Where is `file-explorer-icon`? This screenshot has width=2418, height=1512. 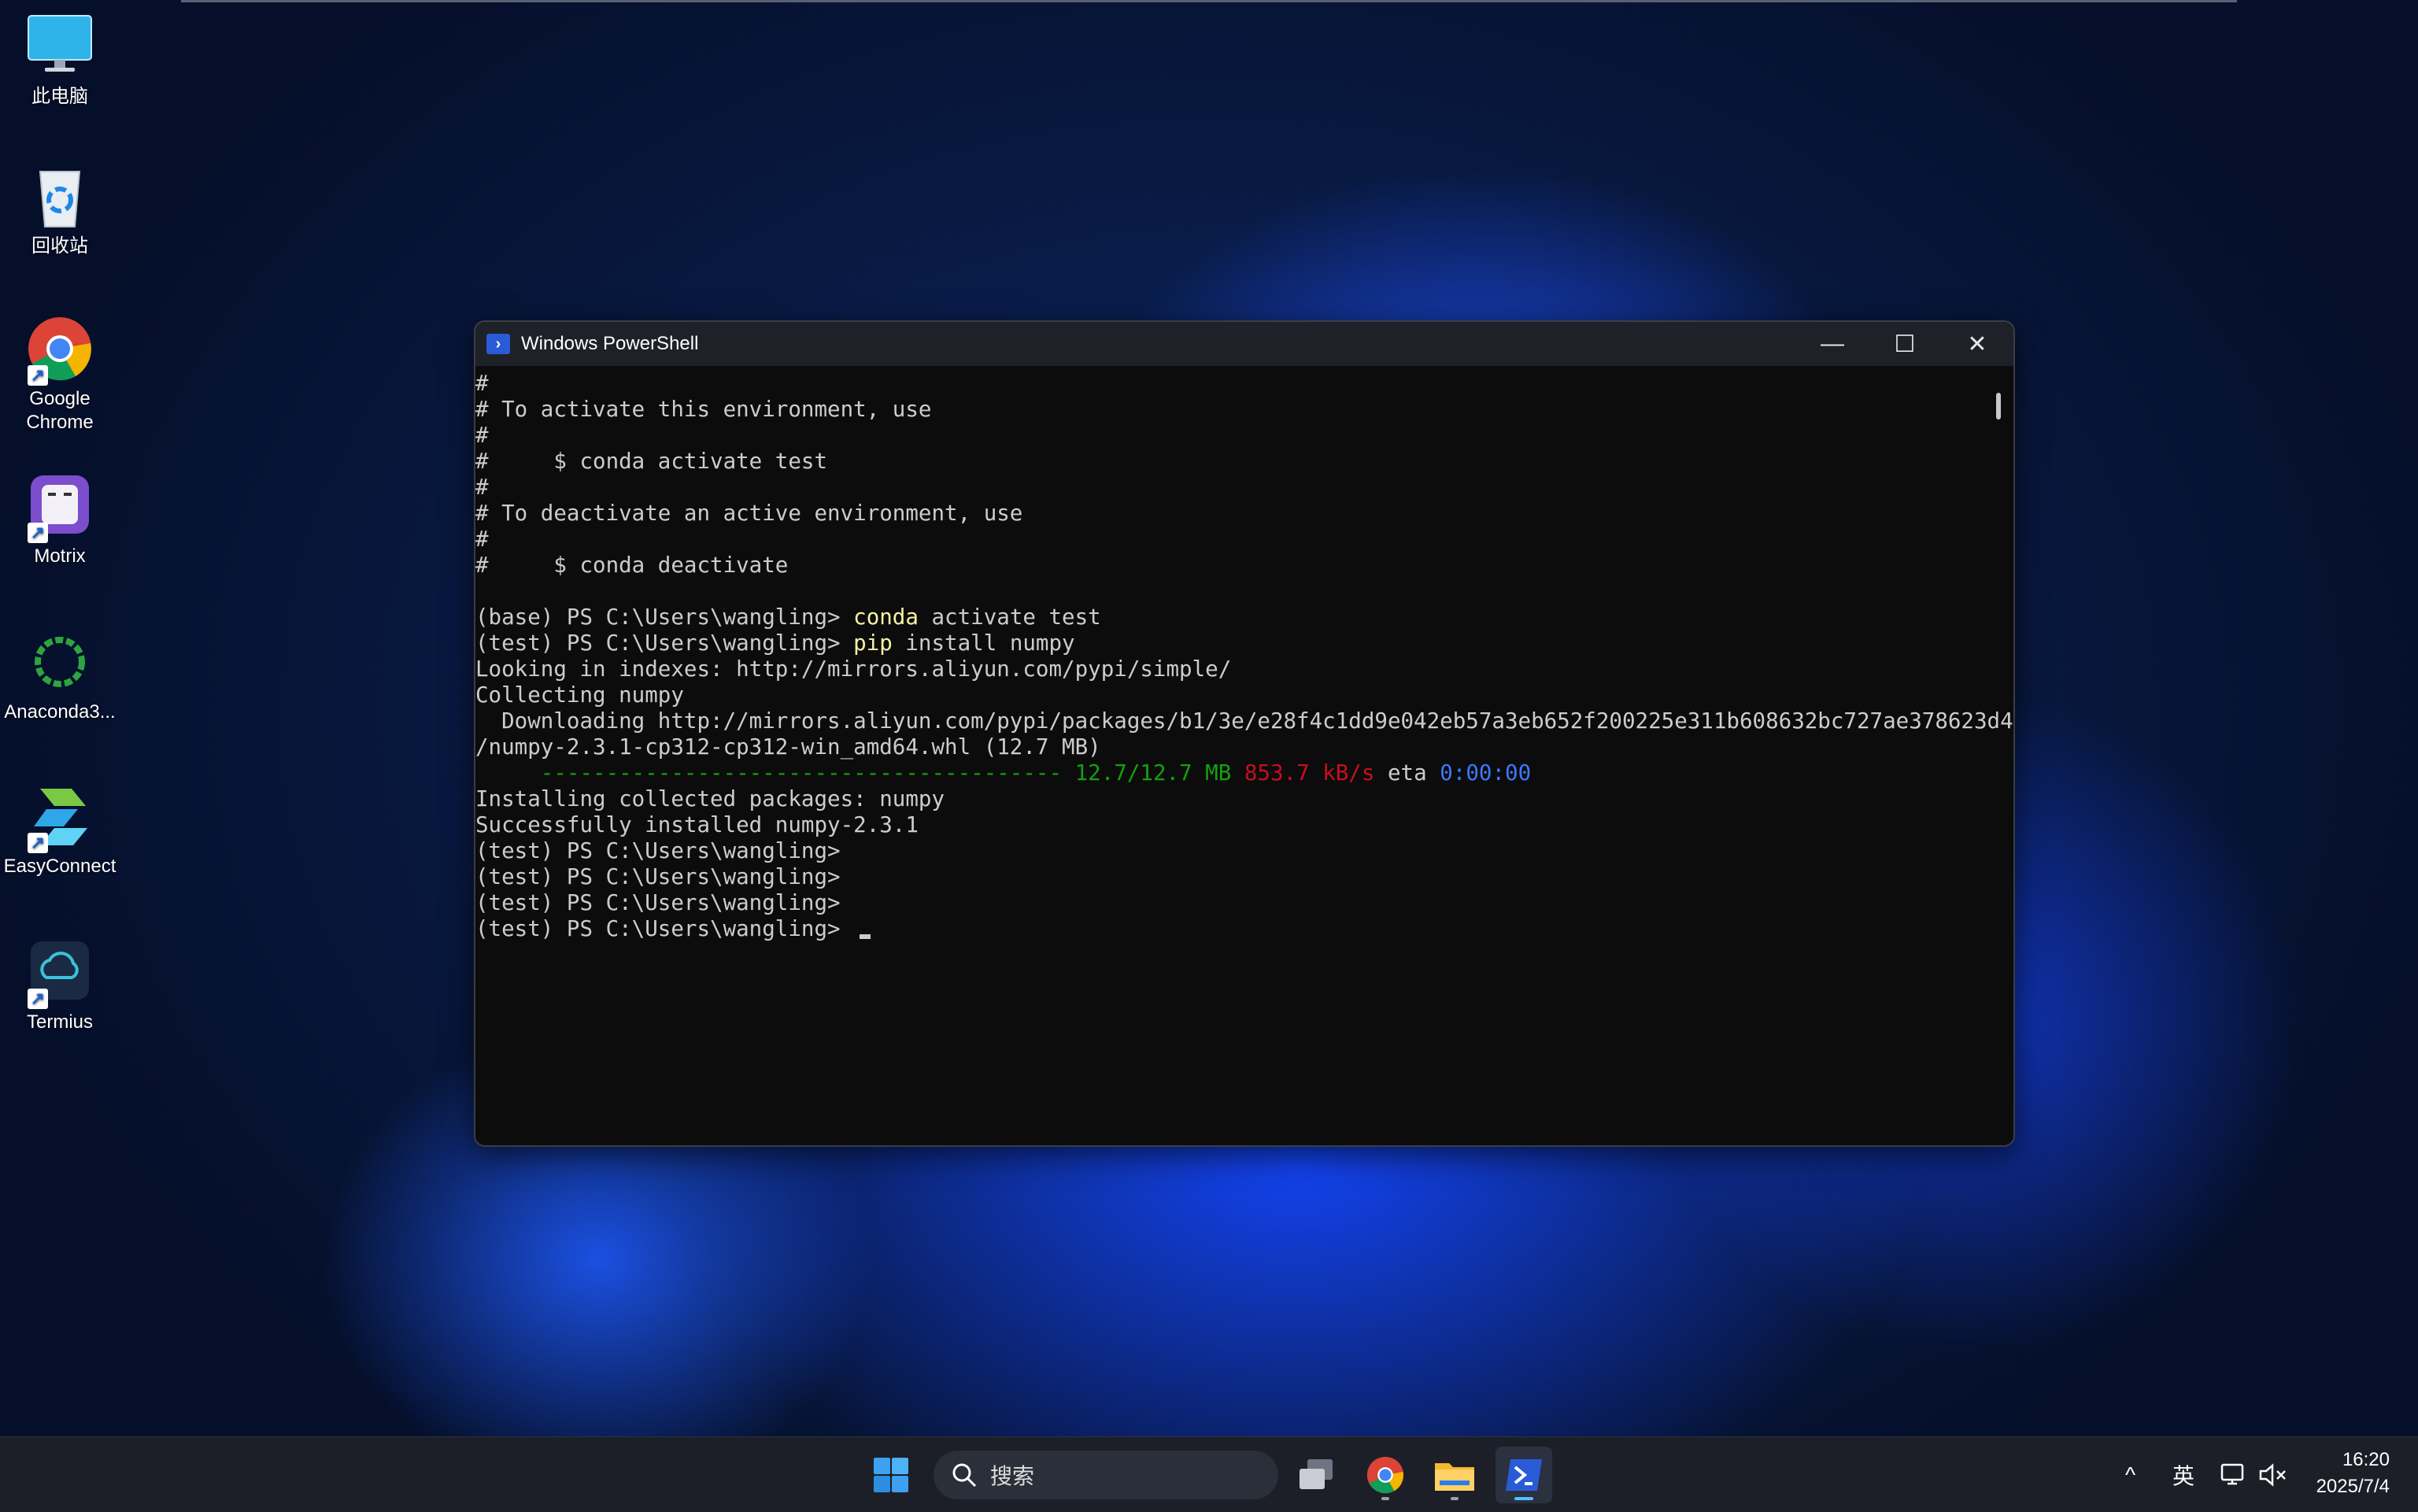 file-explorer-icon is located at coordinates (1454, 1477).